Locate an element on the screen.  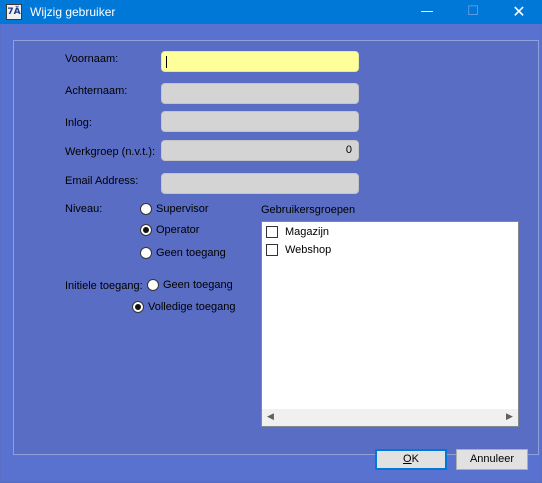
ok-button: OK is located at coordinates (411, 459).